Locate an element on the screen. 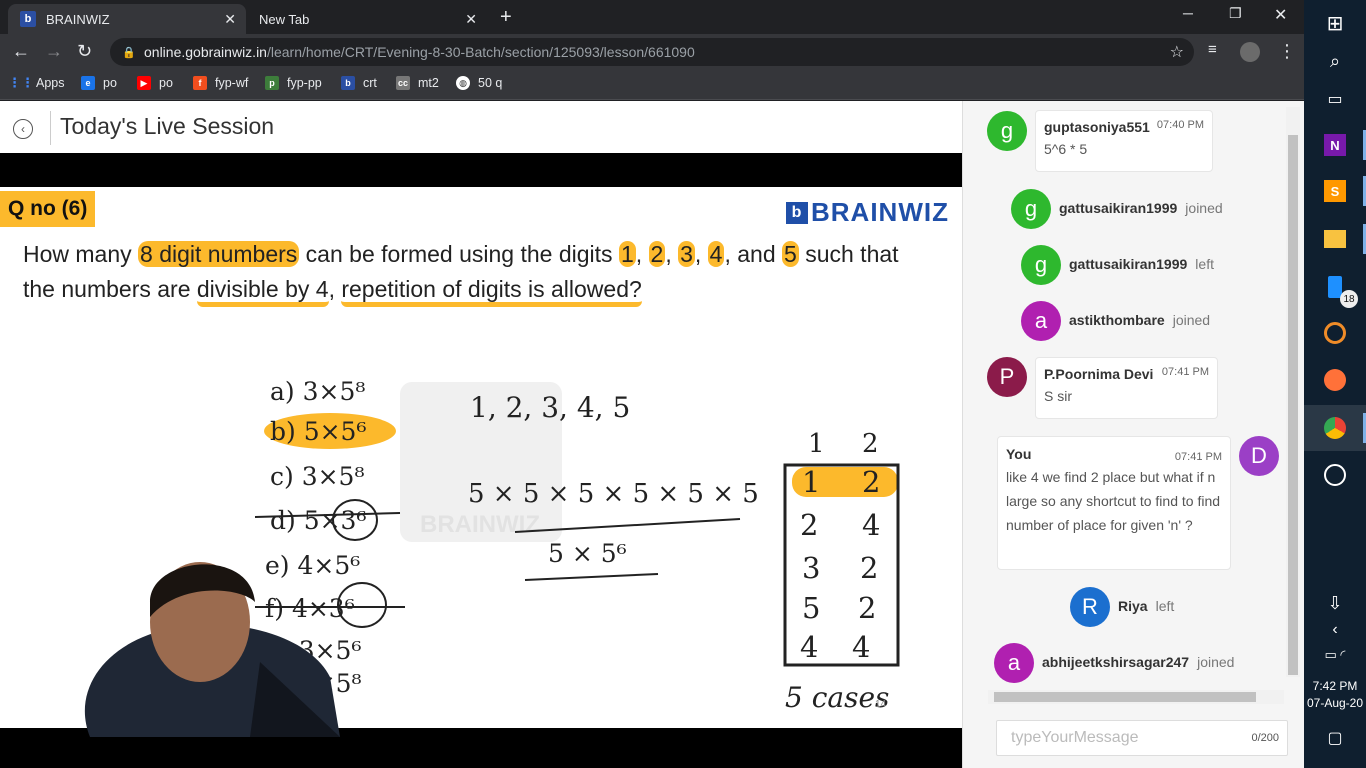 This screenshot has width=1366, height=768. bookmark-po-2: ▶ po is located at coordinates (155, 83).